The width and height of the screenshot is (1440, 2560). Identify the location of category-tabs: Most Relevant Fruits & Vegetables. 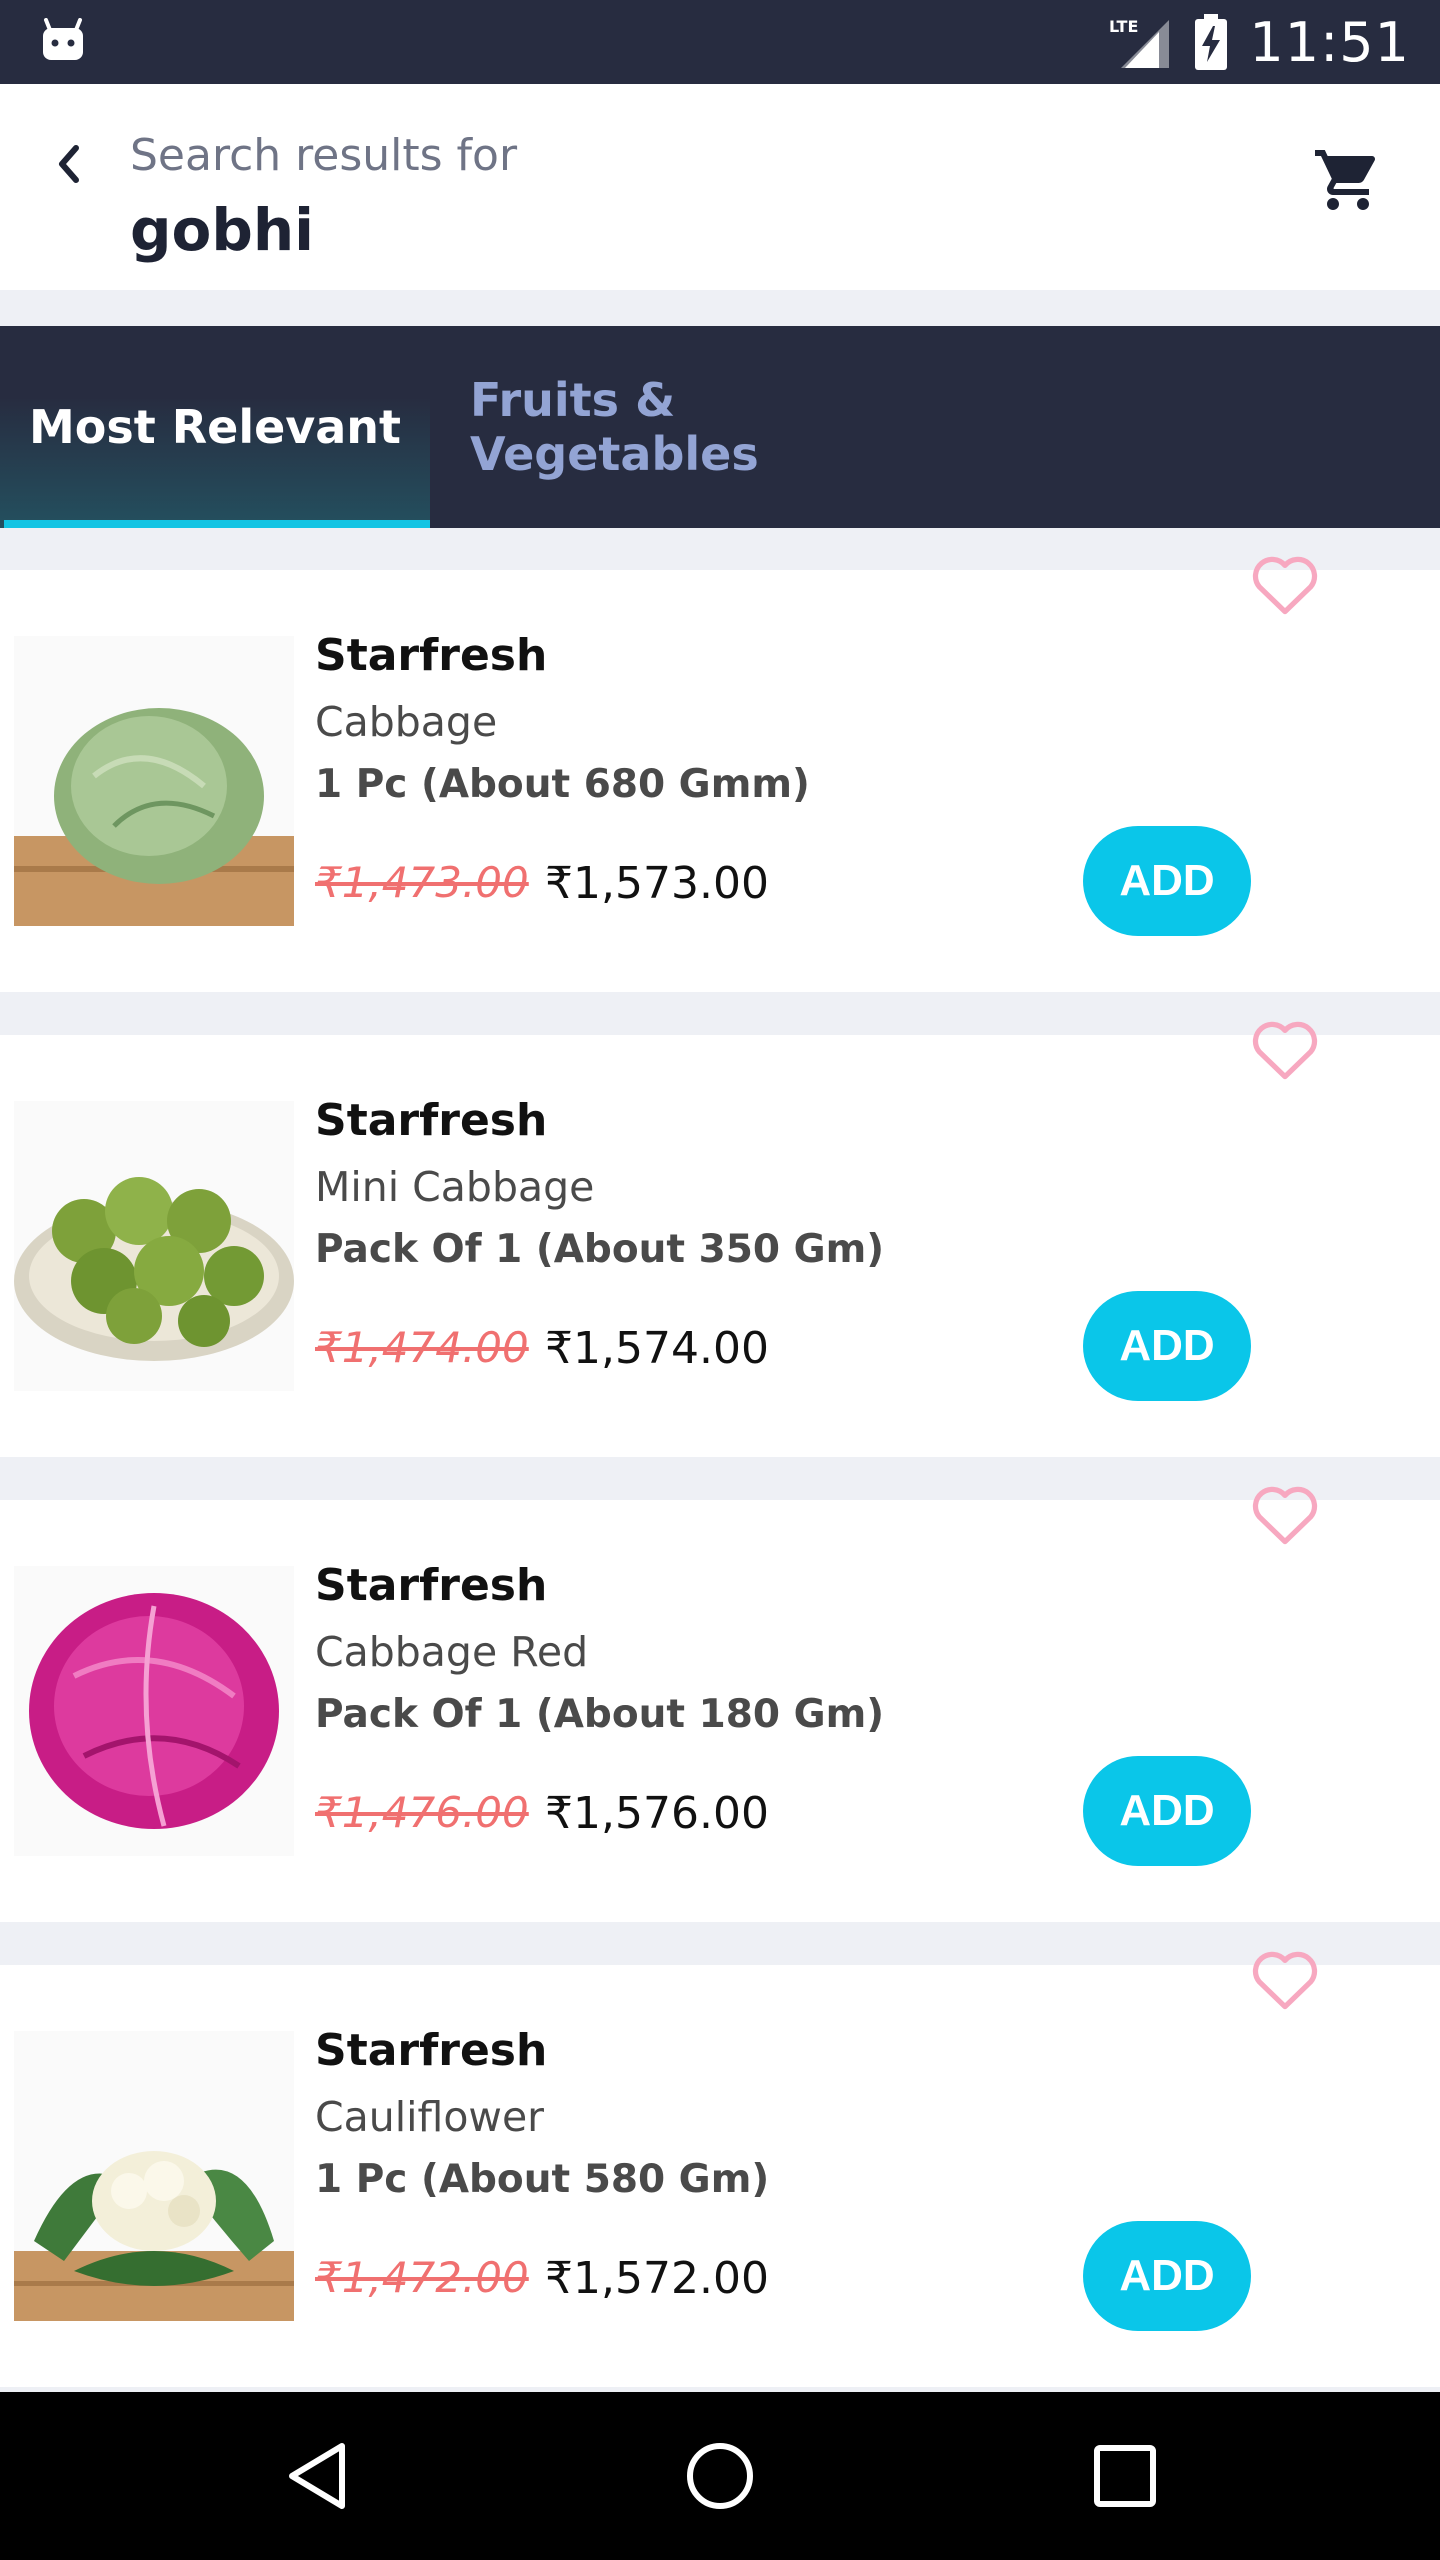
(720, 427).